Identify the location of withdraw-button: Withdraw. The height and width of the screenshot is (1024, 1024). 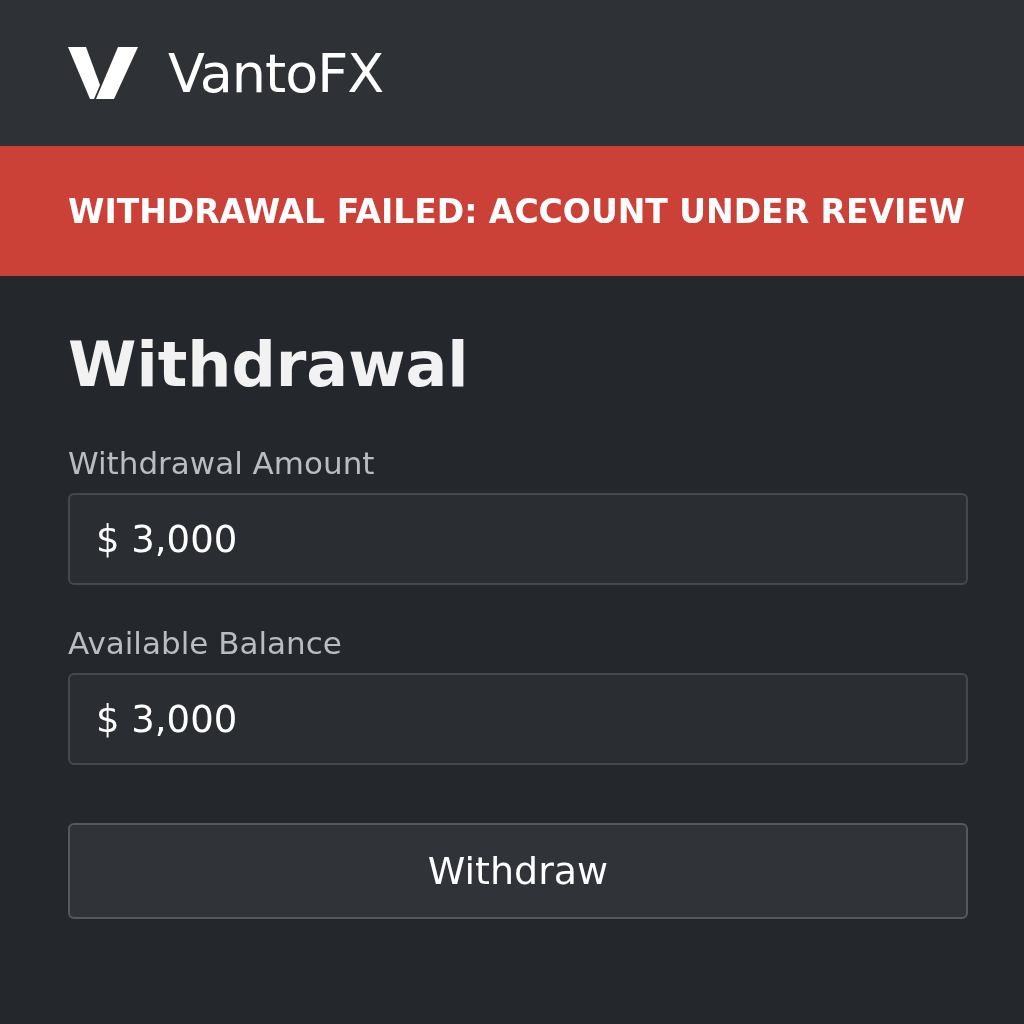
(518, 871).